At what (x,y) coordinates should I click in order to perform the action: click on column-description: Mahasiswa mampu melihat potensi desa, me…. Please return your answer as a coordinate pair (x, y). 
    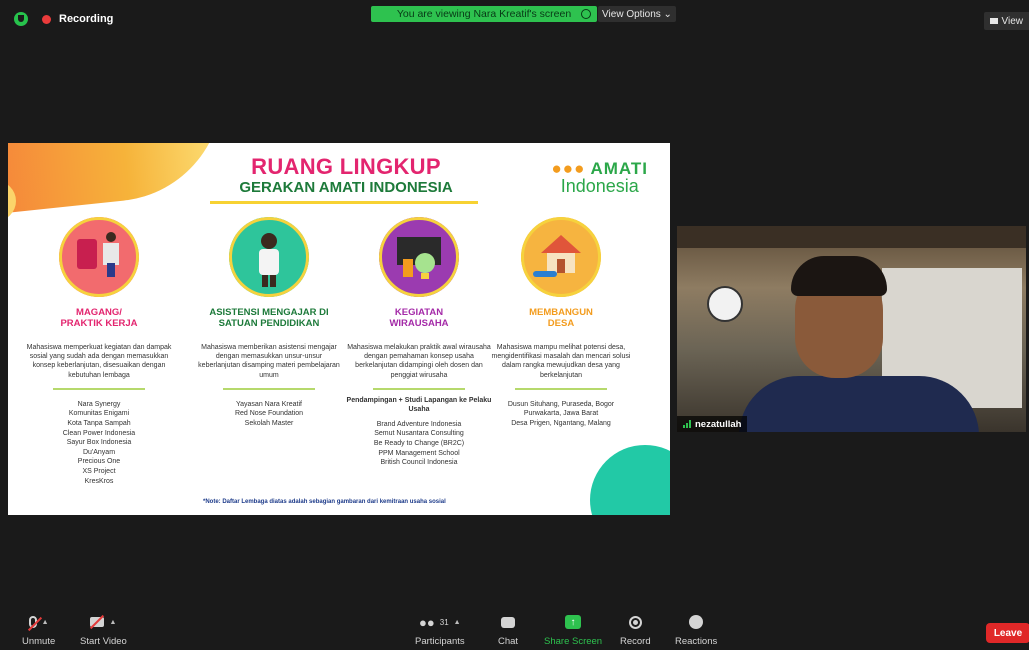
    Looking at the image, I should click on (561, 361).